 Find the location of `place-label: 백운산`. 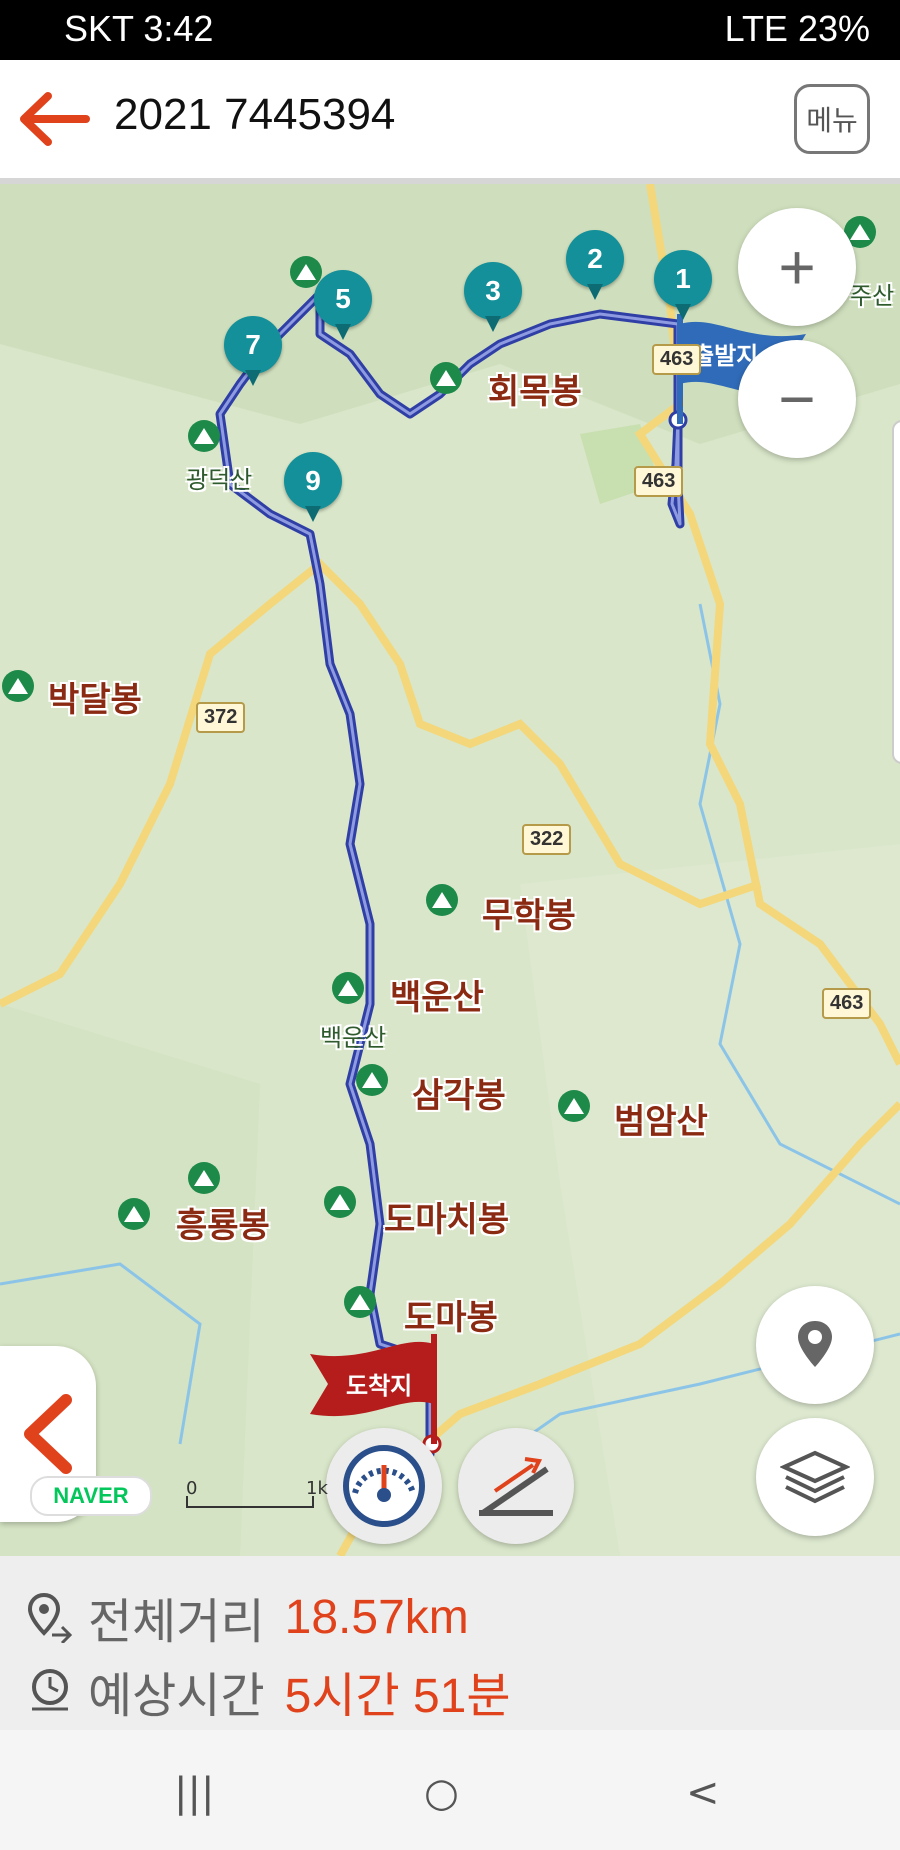

place-label: 백운산 is located at coordinates (437, 998).